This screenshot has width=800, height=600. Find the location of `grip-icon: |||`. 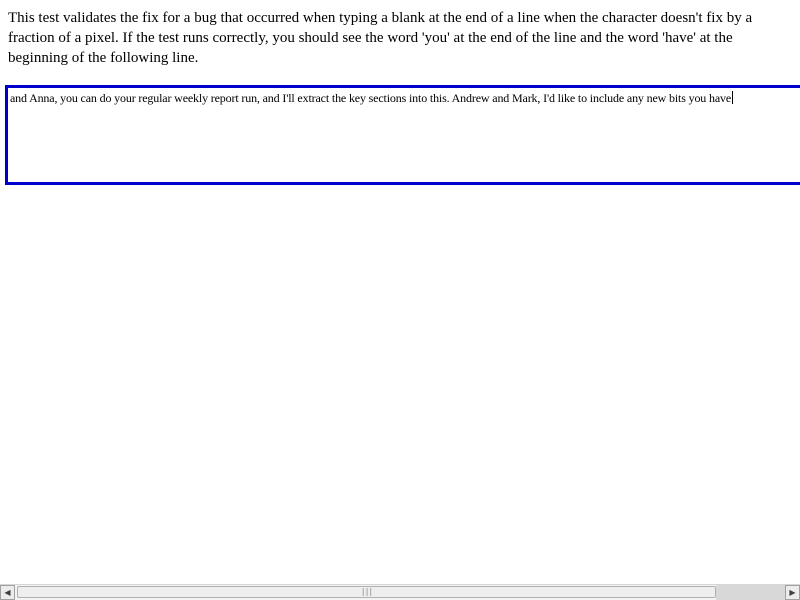

grip-icon: ||| is located at coordinates (366, 591).